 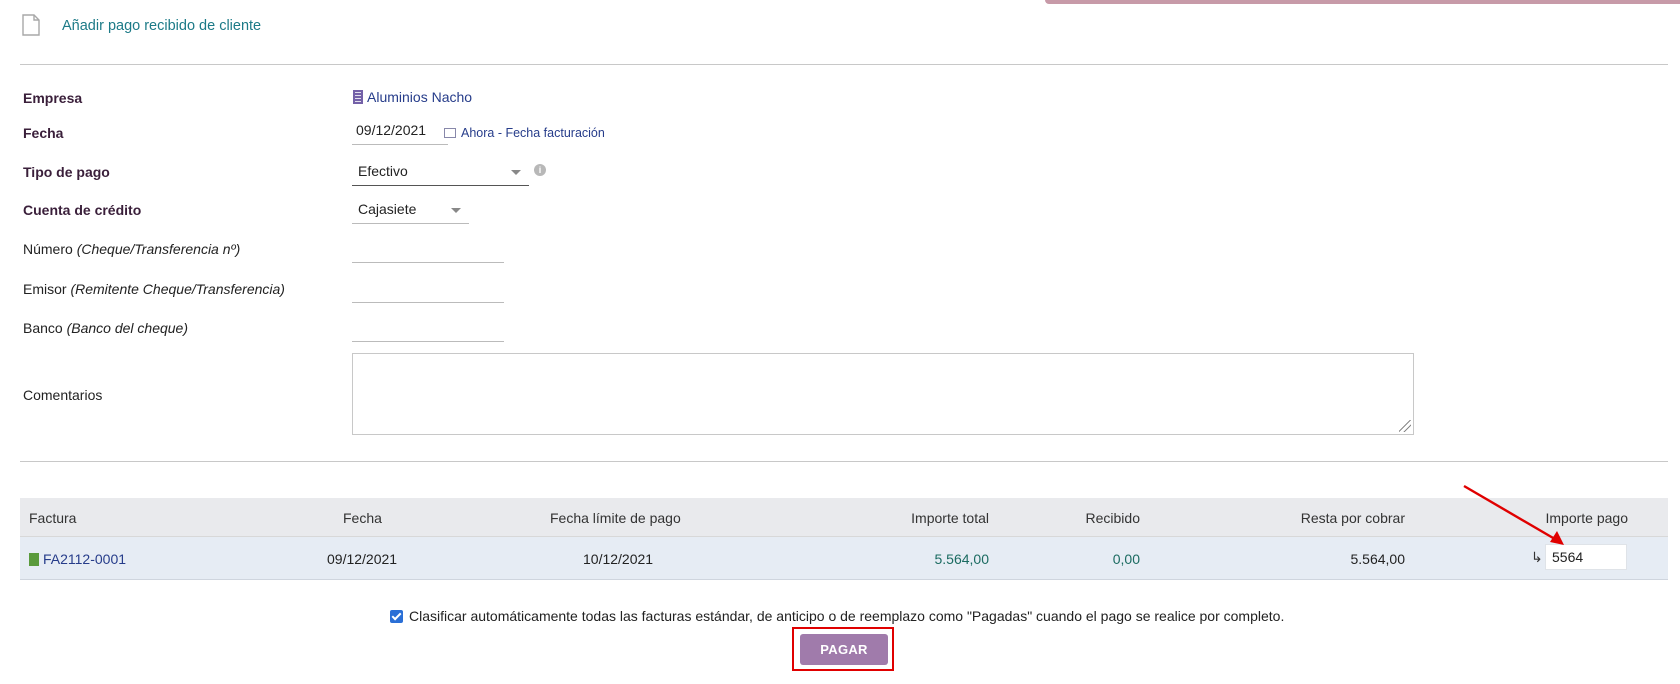 What do you see at coordinates (34, 559) in the screenshot?
I see `invoice-icon` at bounding box center [34, 559].